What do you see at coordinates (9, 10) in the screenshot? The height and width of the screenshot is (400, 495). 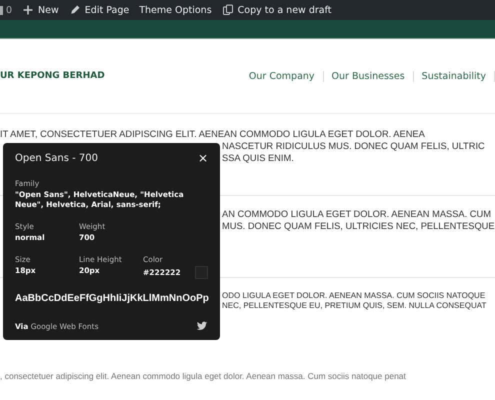 I see `comment-count: 0` at bounding box center [9, 10].